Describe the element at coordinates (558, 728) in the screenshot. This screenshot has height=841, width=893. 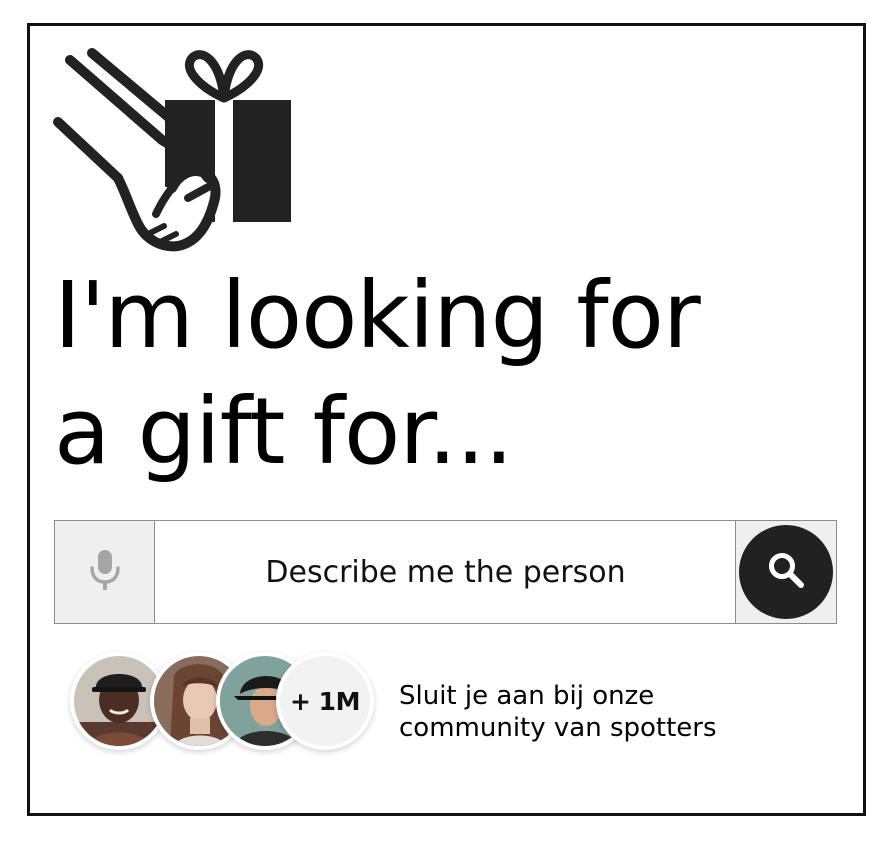
I see `community-text-line-2: community van spotters` at that location.